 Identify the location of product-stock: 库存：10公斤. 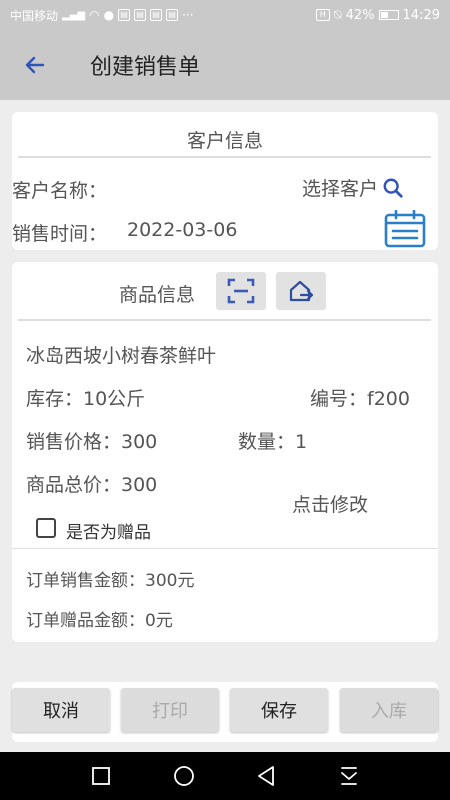
(86, 399).